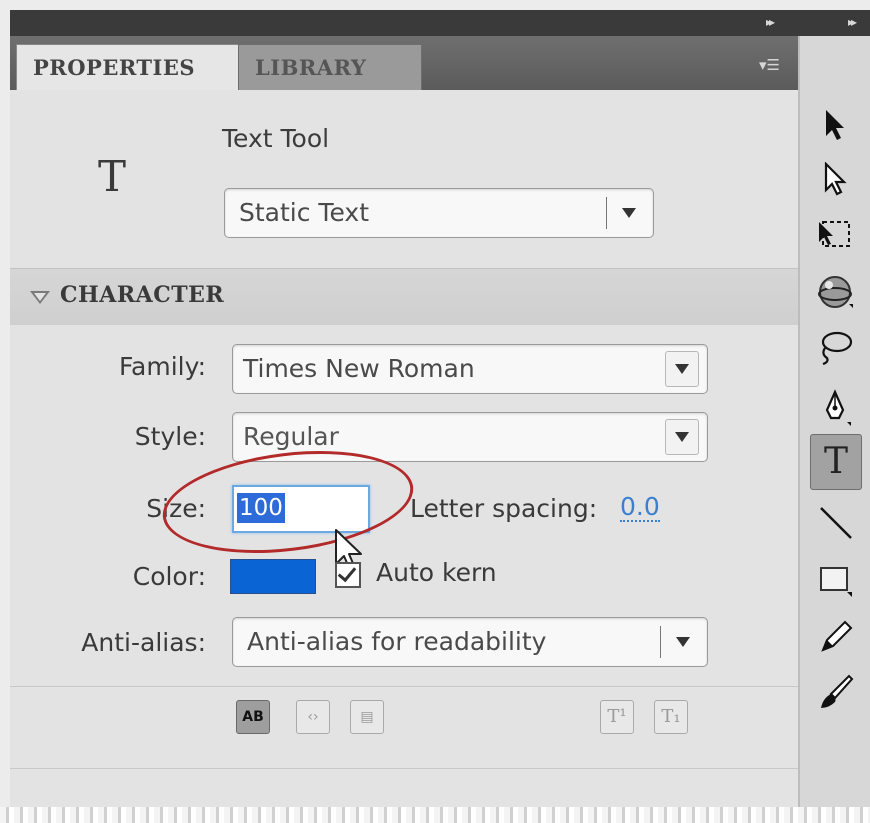 The image size is (870, 823). I want to click on rectangle-icon, so click(836, 582).